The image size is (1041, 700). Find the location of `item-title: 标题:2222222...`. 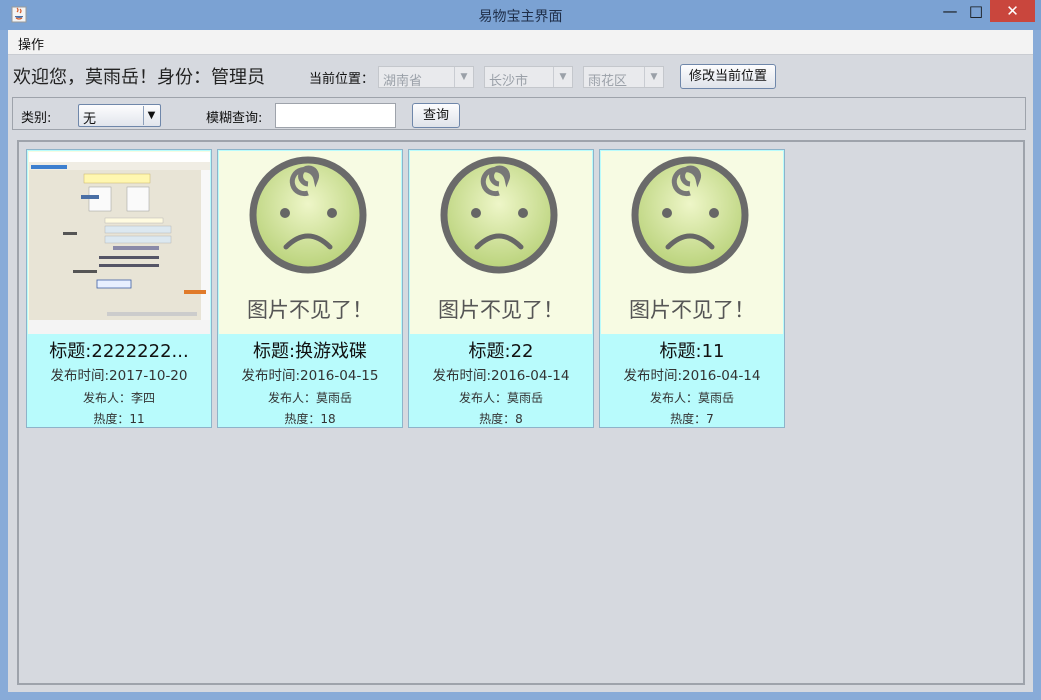

item-title: 标题:2222222... is located at coordinates (119, 351).